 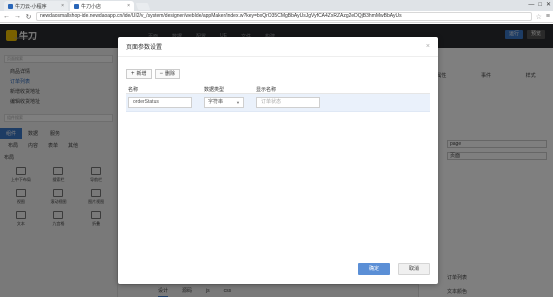 What do you see at coordinates (374, 269) in the screenshot?
I see `ok-button: 确定` at bounding box center [374, 269].